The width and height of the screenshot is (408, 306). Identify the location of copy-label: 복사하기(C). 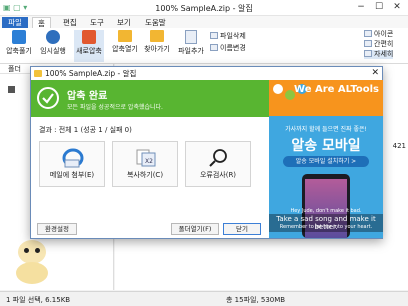
(145, 175).